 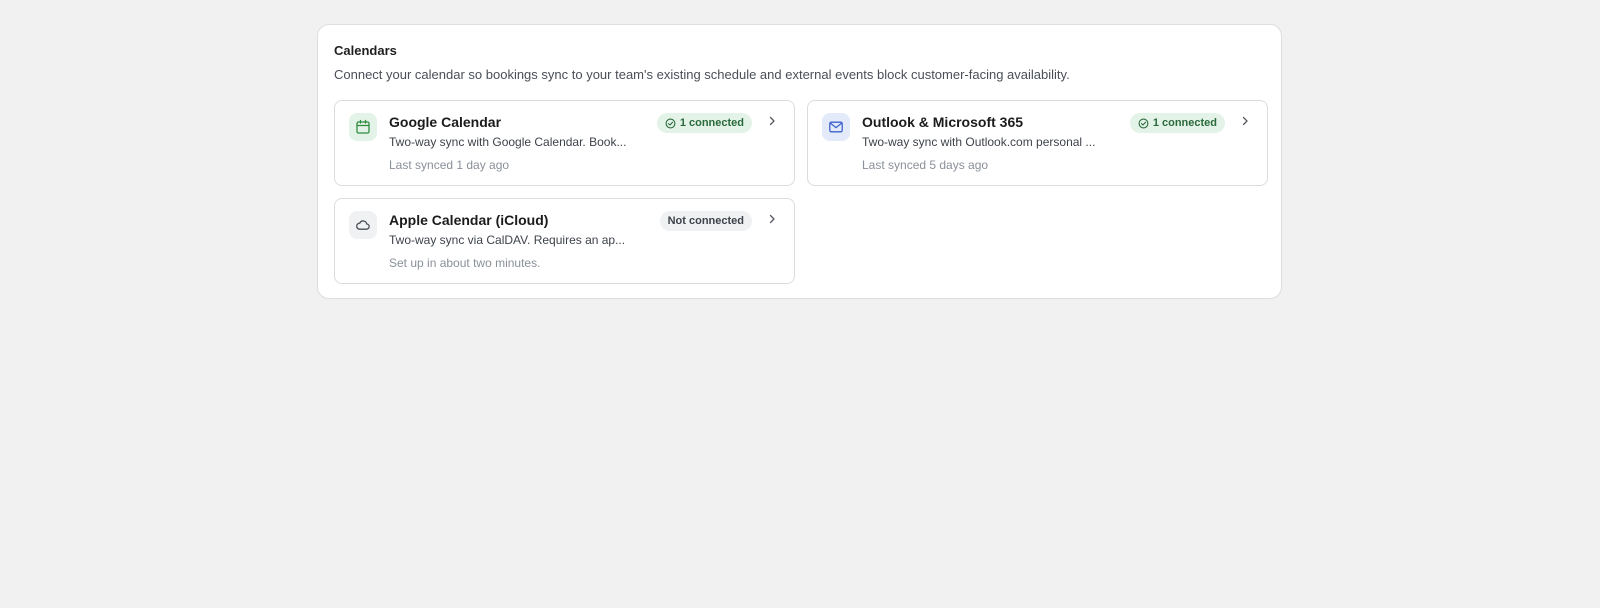 I want to click on cloud-icon, so click(x=363, y=225).